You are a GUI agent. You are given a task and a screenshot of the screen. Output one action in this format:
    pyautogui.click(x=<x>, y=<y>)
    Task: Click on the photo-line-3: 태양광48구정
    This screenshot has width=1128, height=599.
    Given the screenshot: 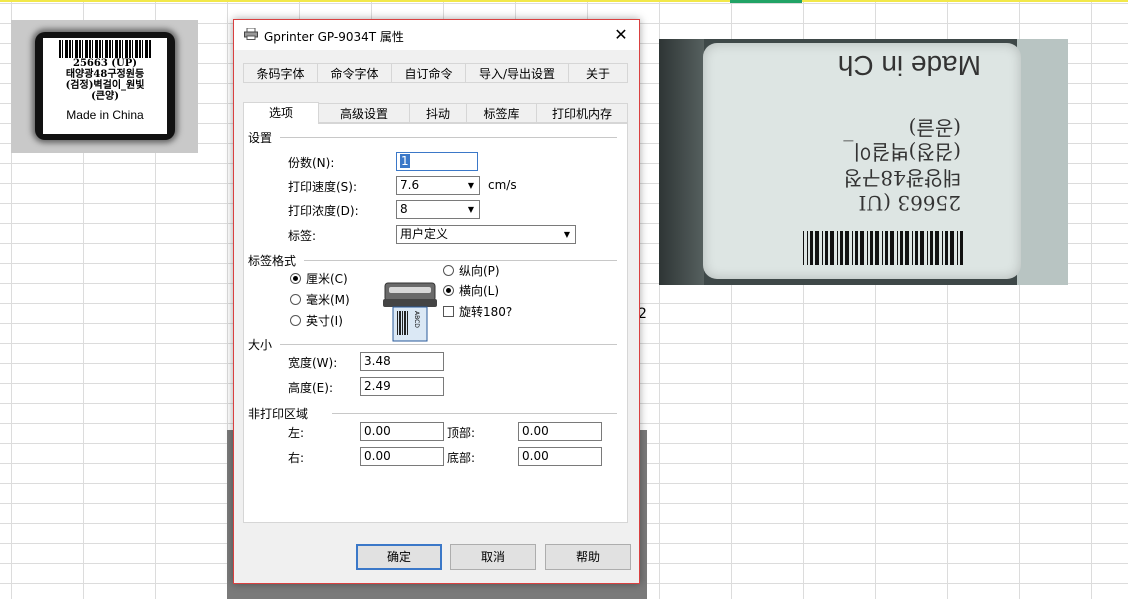 What is the action you would take?
    pyautogui.click(x=902, y=178)
    